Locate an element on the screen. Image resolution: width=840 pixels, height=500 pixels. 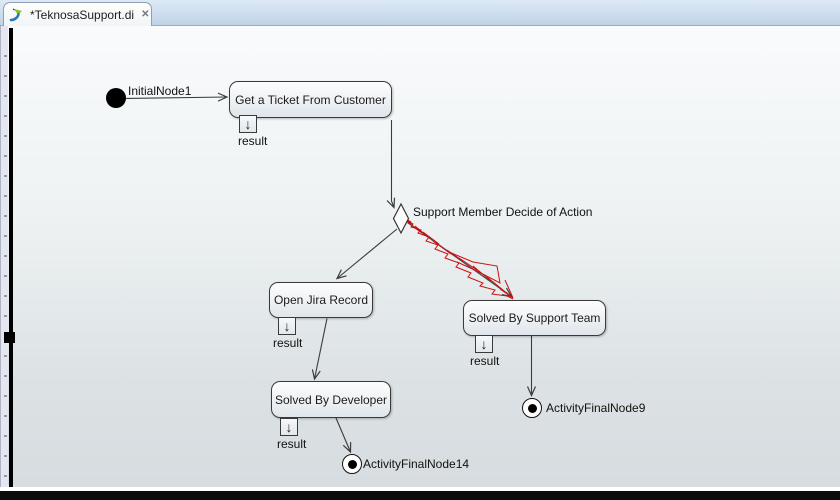
editor-tab-bar: *TeknosaSupport.di ✕ is located at coordinates (420, 13).